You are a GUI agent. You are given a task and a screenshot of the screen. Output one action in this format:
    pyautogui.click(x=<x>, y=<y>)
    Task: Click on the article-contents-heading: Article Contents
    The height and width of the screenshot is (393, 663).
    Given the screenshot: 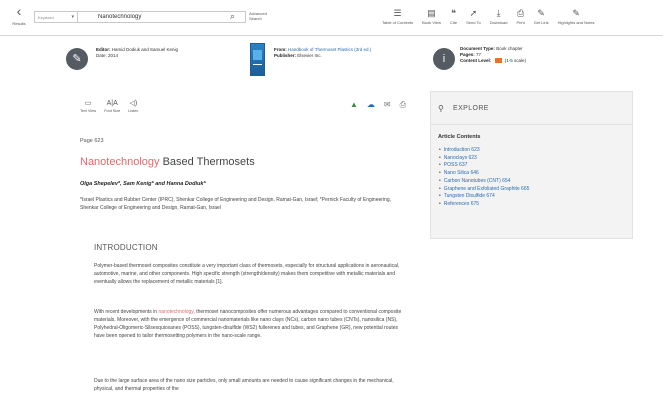 What is the action you would take?
    pyautogui.click(x=459, y=137)
    